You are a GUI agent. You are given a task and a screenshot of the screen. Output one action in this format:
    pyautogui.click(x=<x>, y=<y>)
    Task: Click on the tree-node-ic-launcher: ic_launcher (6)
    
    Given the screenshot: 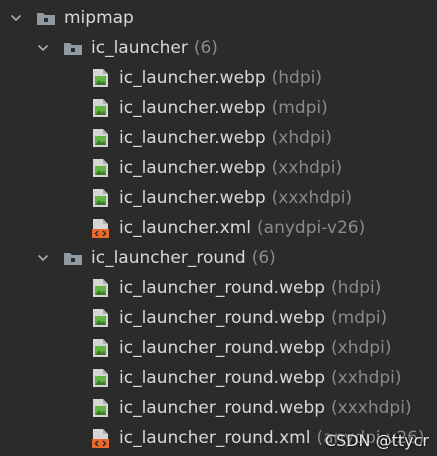 What is the action you would take?
    pyautogui.click(x=218, y=48)
    